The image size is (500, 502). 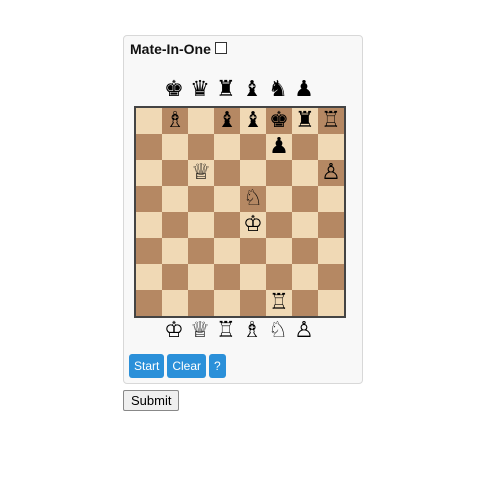 I want to click on square-c8, so click(x=201, y=121).